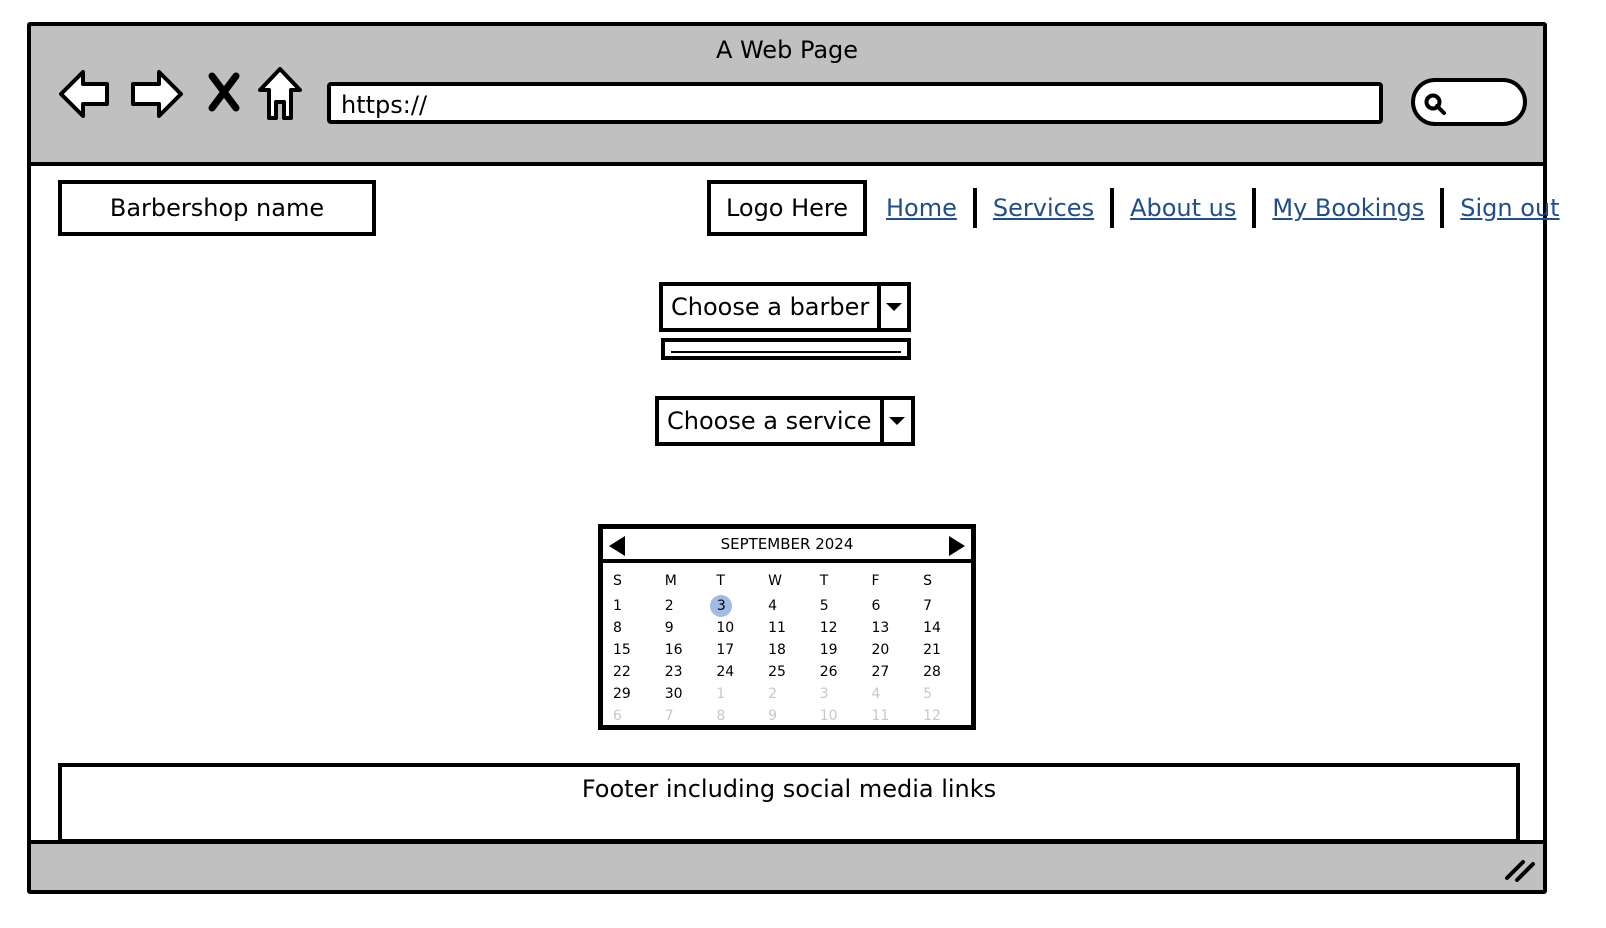  I want to click on calendar-day: 13, so click(891, 628).